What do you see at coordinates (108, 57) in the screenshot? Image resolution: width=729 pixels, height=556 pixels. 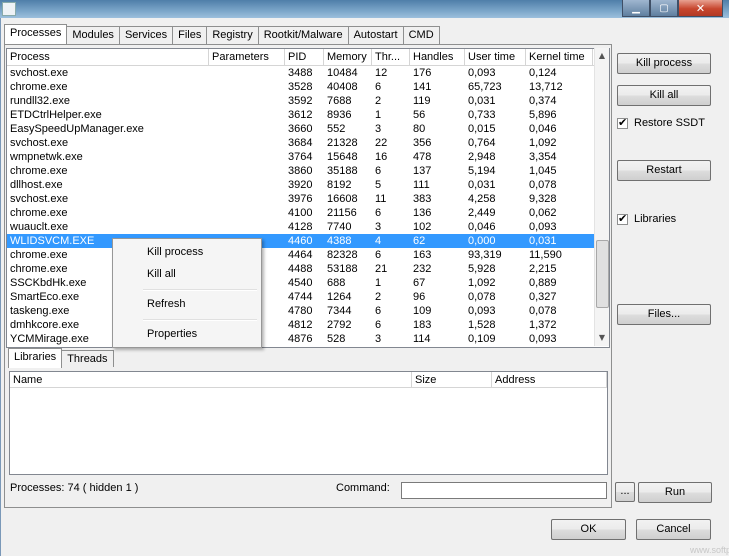 I see `column-header-process: Process` at bounding box center [108, 57].